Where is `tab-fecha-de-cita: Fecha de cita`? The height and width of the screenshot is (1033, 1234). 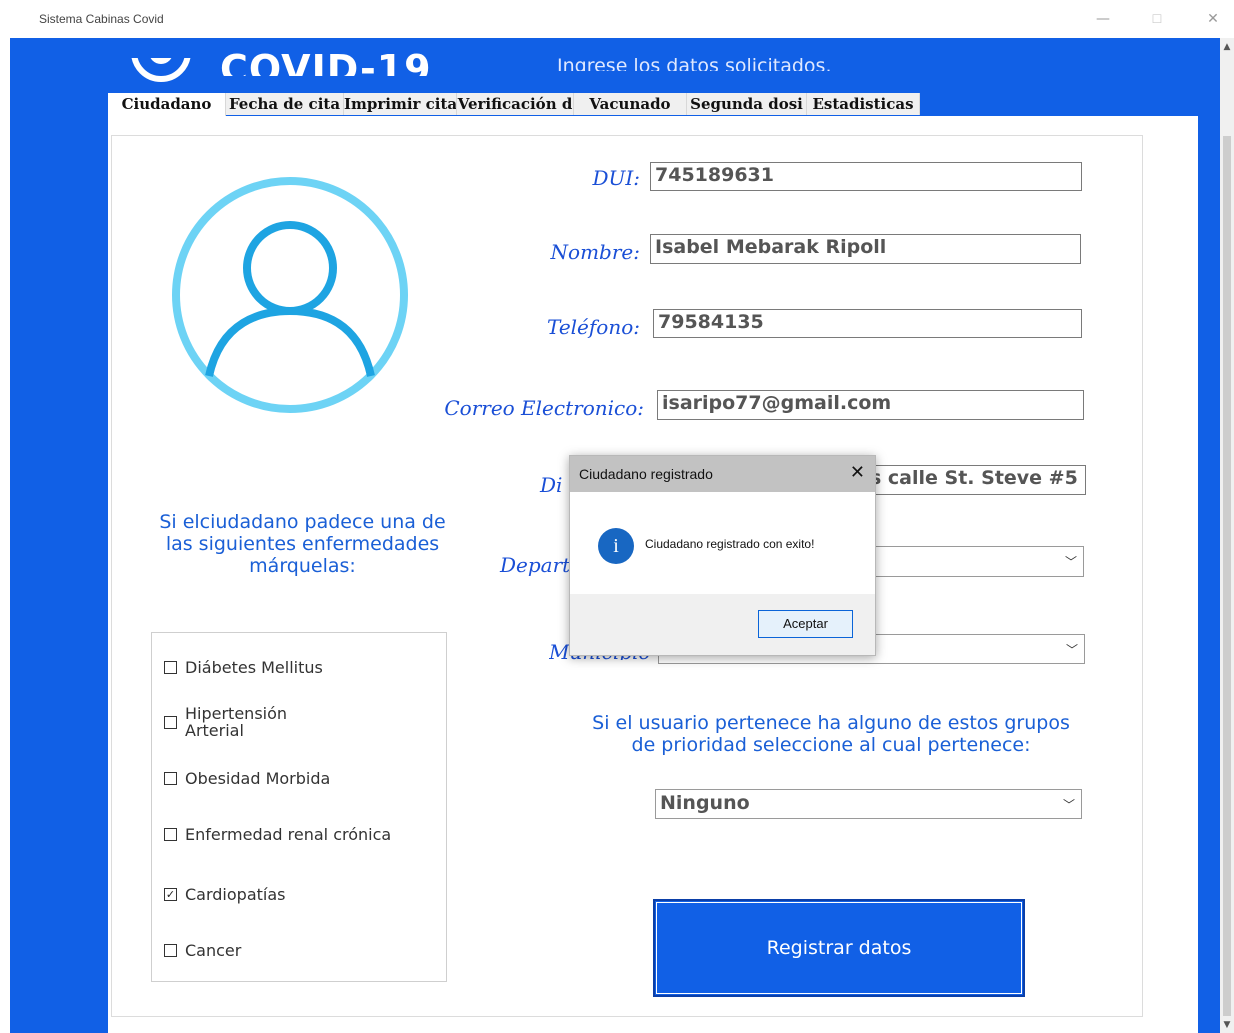
tab-fecha-de-cita: Fecha de cita is located at coordinates (285, 104).